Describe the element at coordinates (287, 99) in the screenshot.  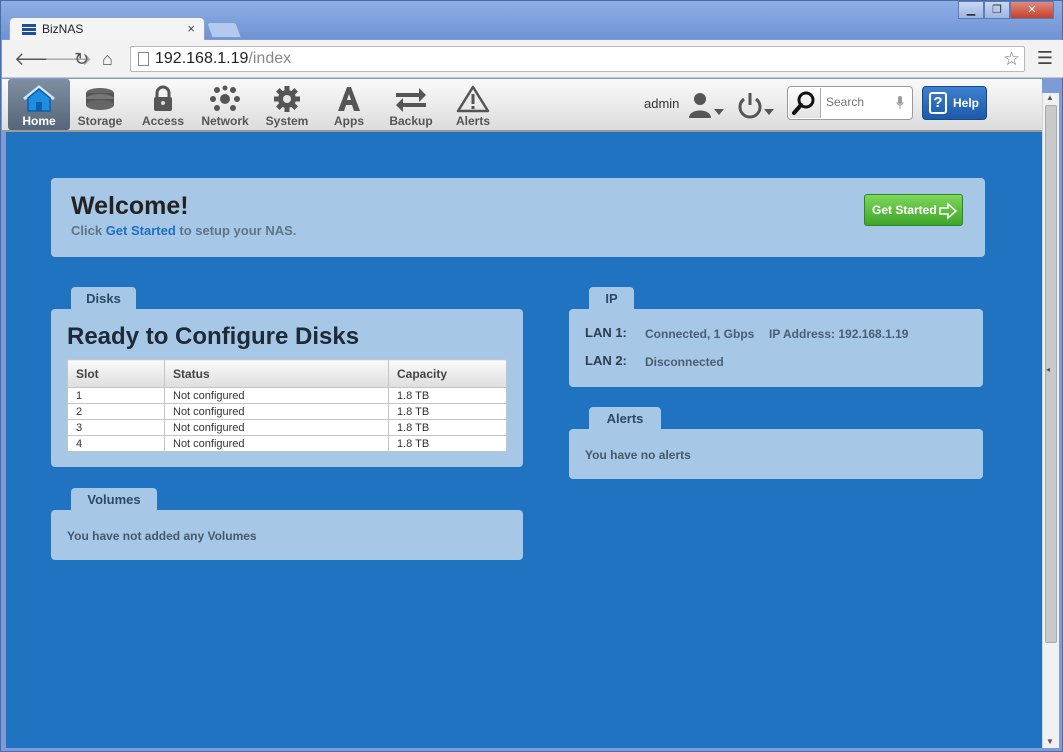
I see `gear-icon` at that location.